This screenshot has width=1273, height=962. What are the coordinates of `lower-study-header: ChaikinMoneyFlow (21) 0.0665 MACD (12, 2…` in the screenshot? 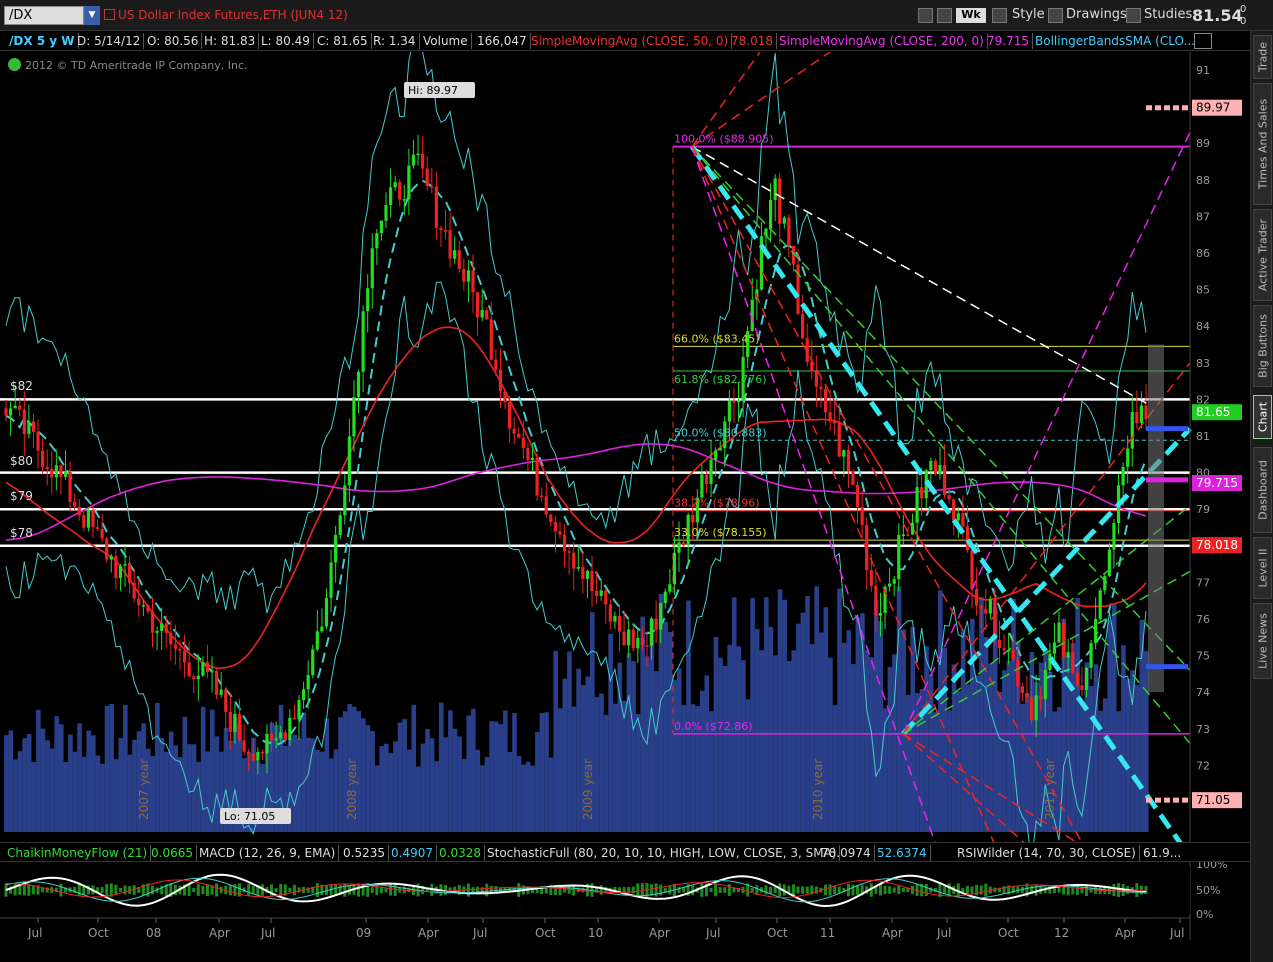 It's located at (625, 852).